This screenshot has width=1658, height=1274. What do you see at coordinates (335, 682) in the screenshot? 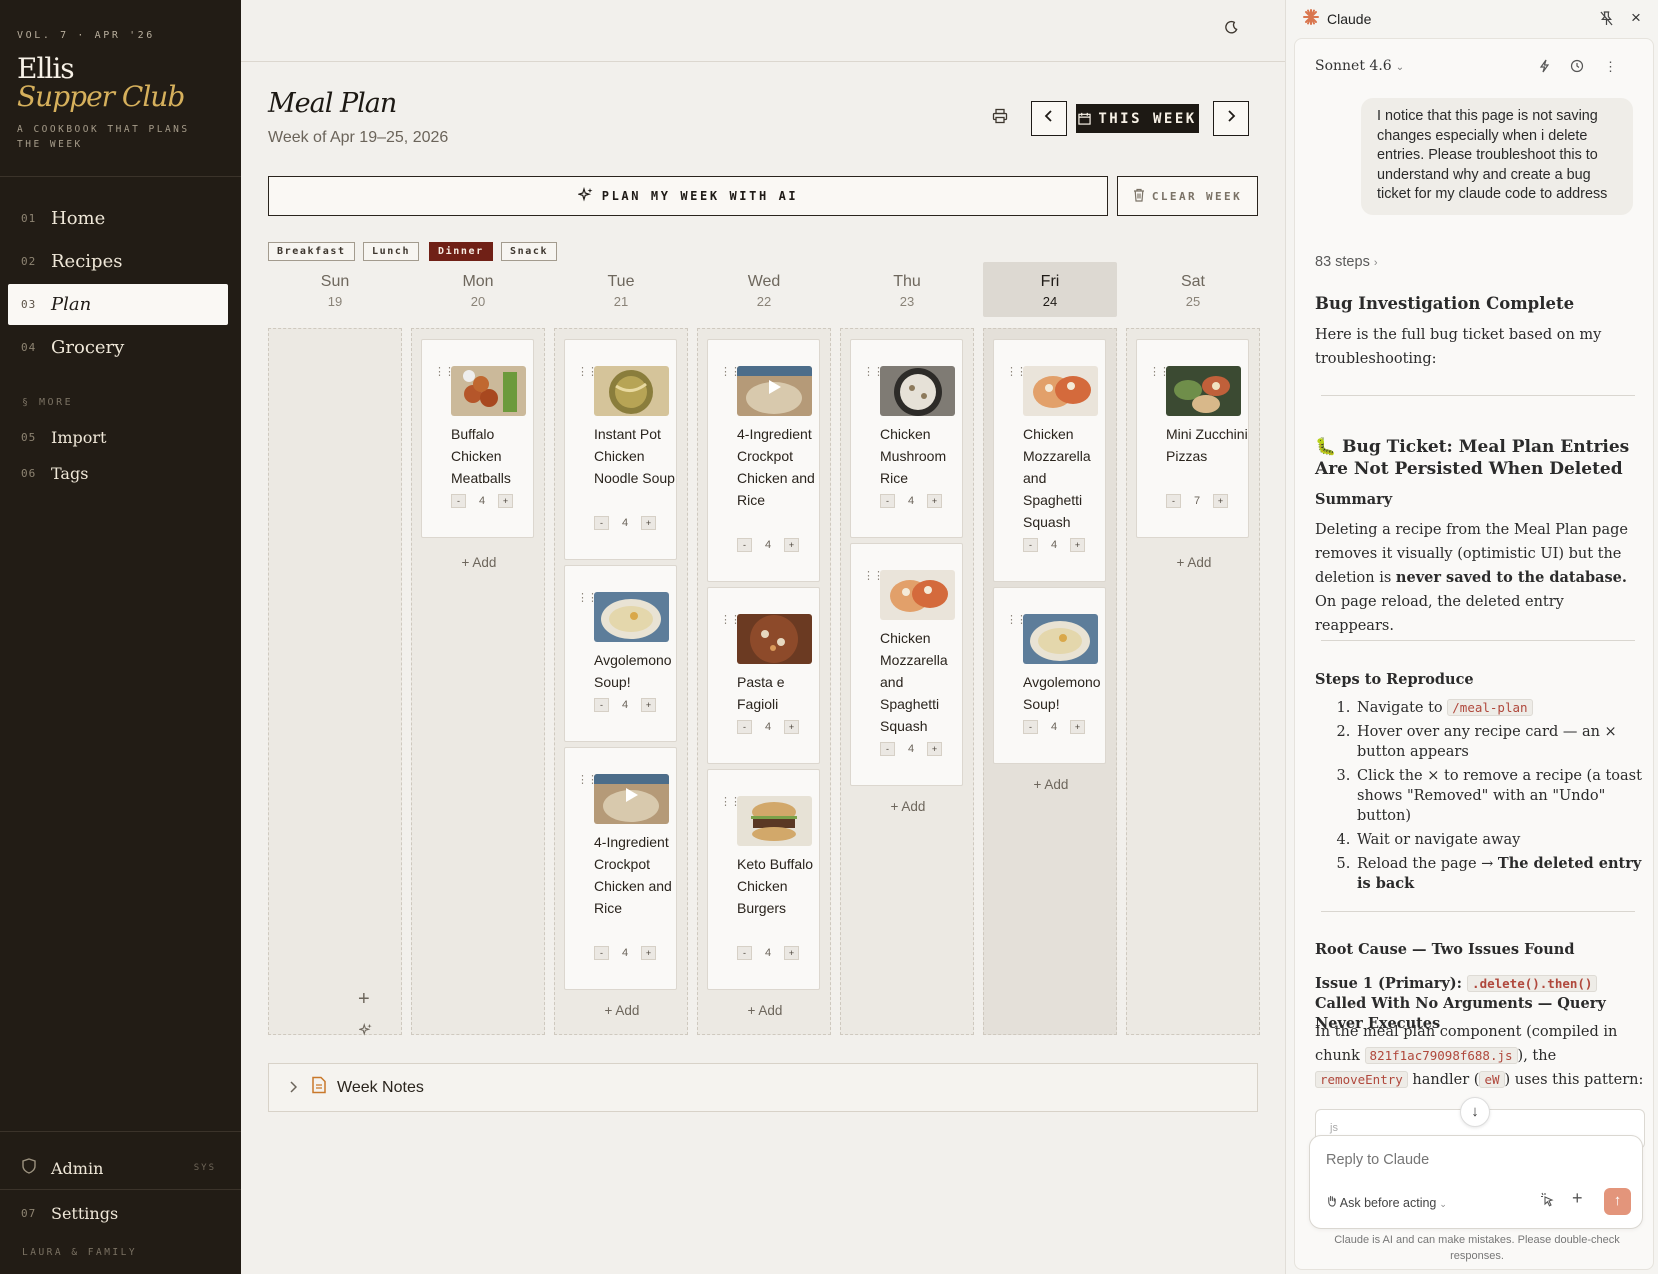
I see `day-column-sun: +` at bounding box center [335, 682].